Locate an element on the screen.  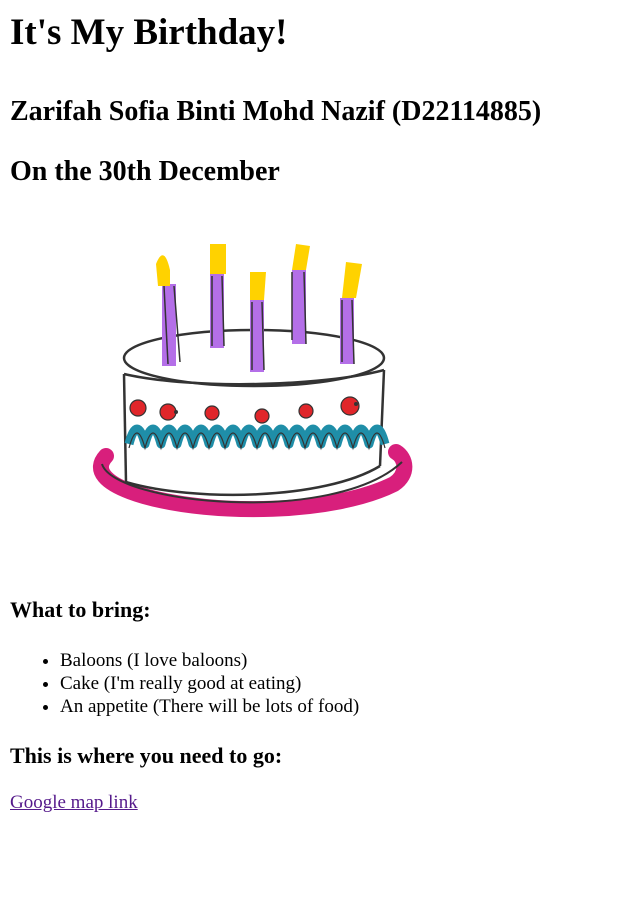
date-heading: On the 30th December is located at coordinates (145, 171).